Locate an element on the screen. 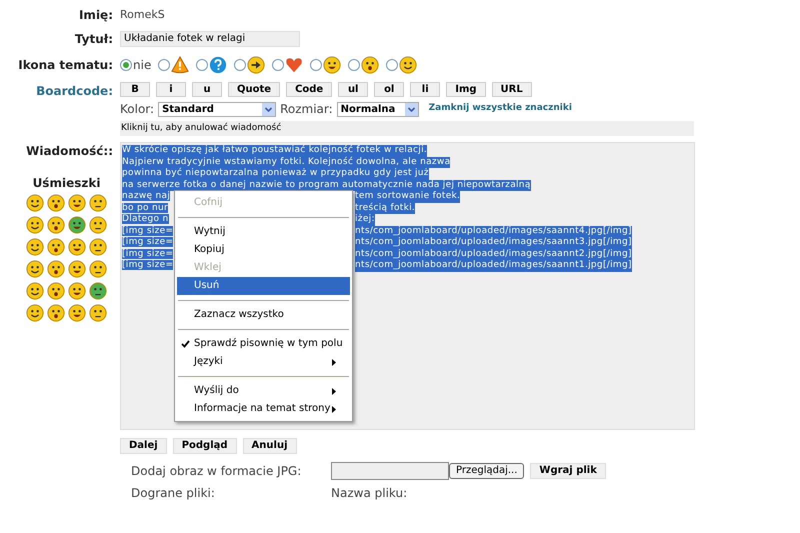  warning-icon is located at coordinates (180, 65).